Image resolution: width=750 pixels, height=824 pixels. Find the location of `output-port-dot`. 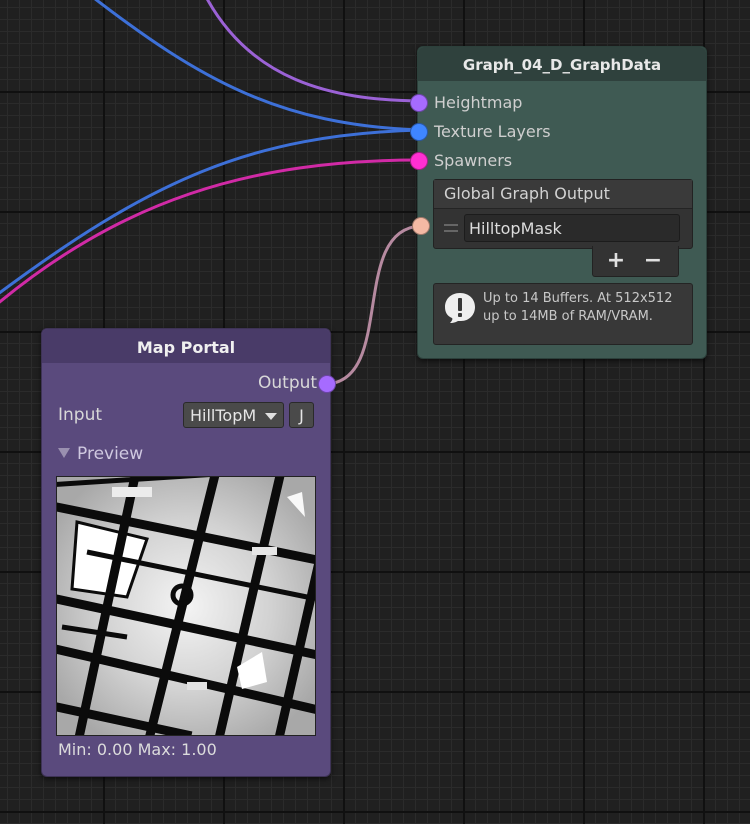

output-port-dot is located at coordinates (327, 384).